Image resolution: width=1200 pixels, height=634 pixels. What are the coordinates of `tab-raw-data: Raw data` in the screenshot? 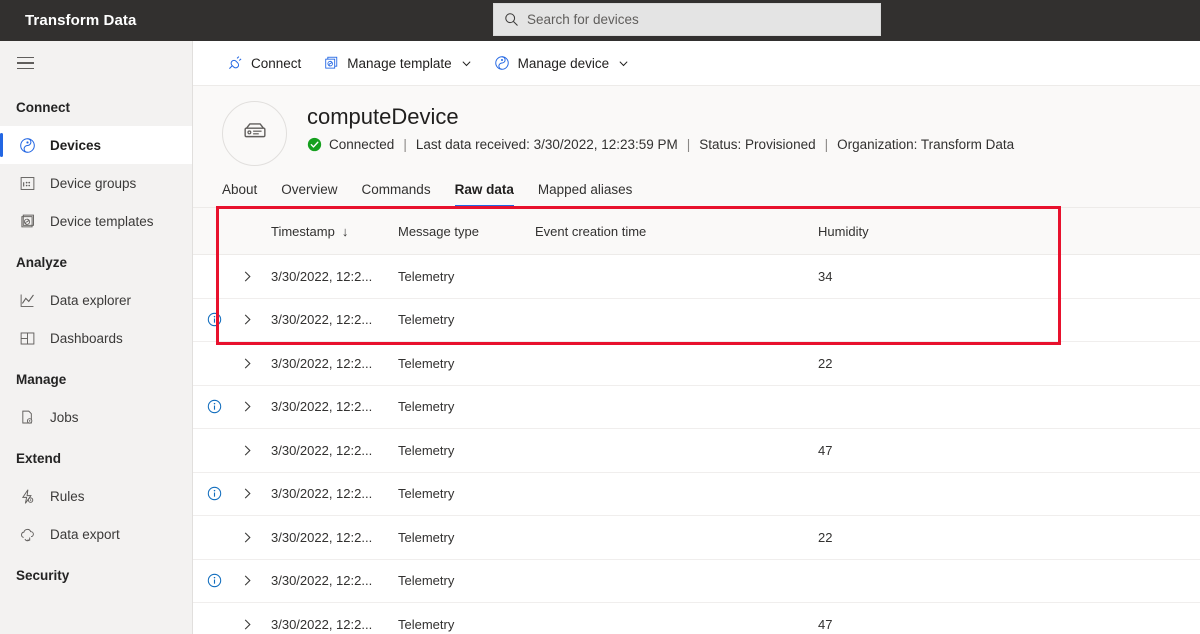 It's located at (484, 194).